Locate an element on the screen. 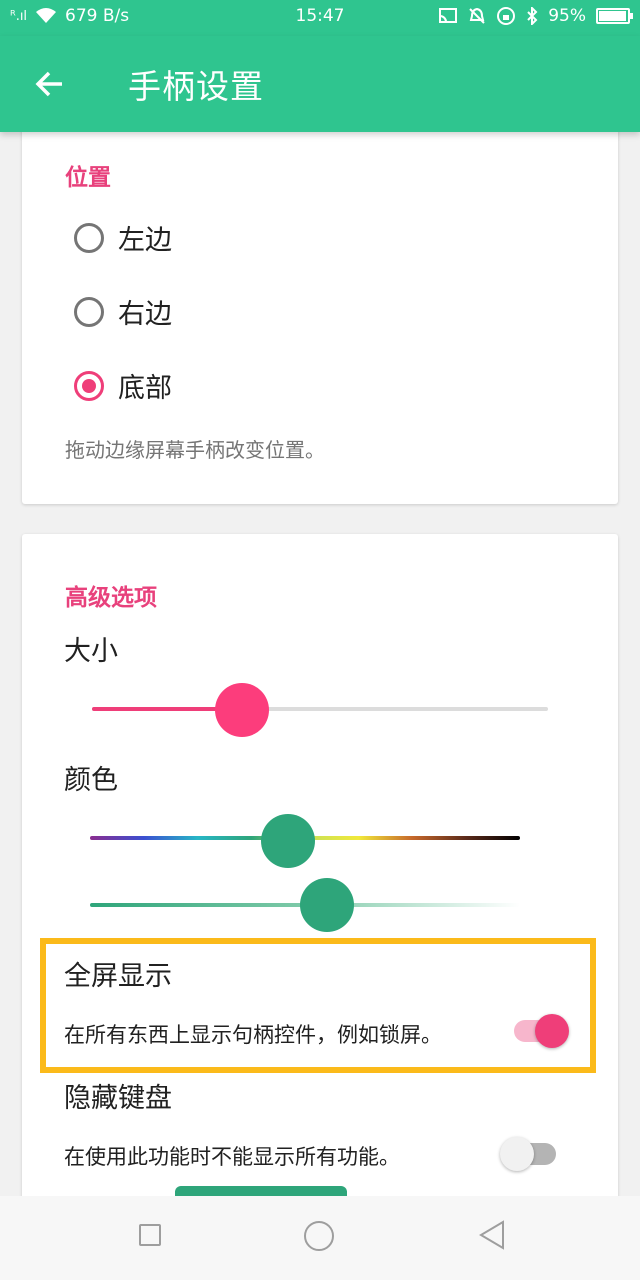  back-button is located at coordinates (50, 84).